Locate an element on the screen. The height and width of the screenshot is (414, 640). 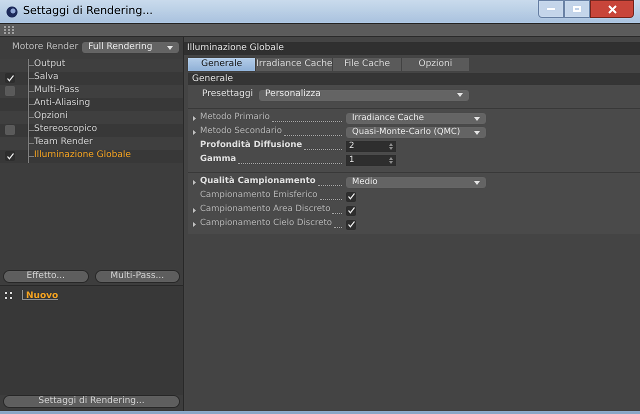
param-label: Metodo Secondario is located at coordinates (241, 131).